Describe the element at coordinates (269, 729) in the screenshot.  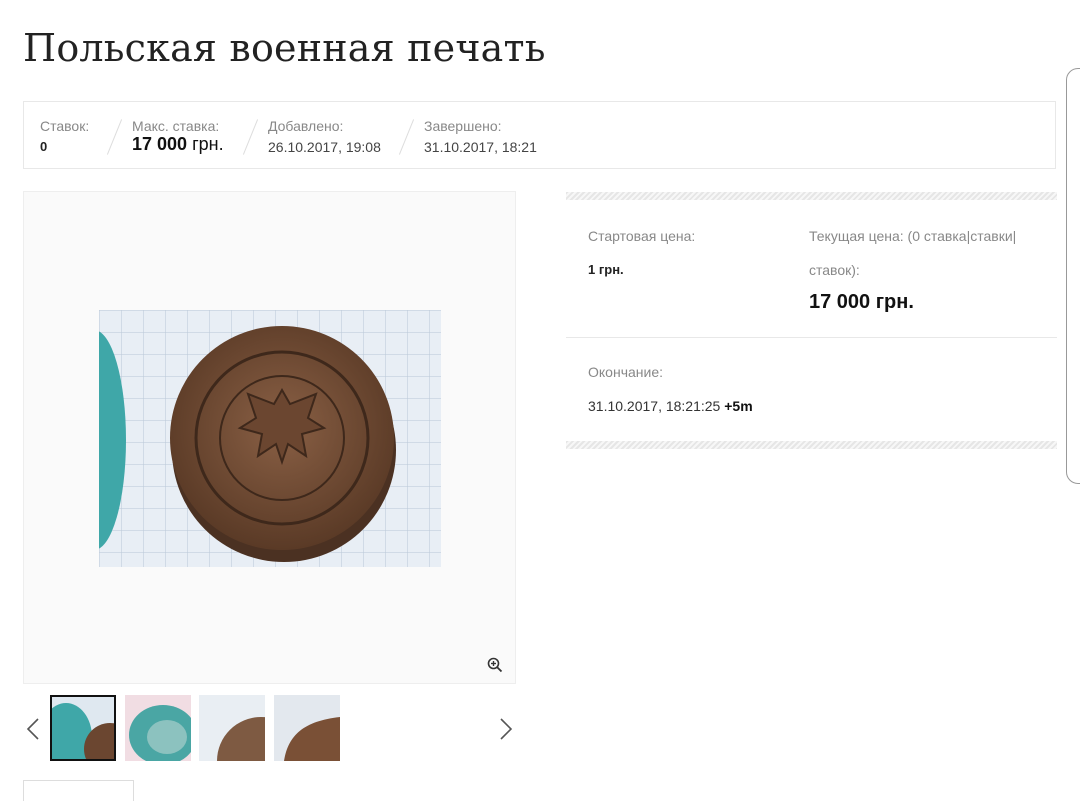
I see `thumbnail-strip` at that location.